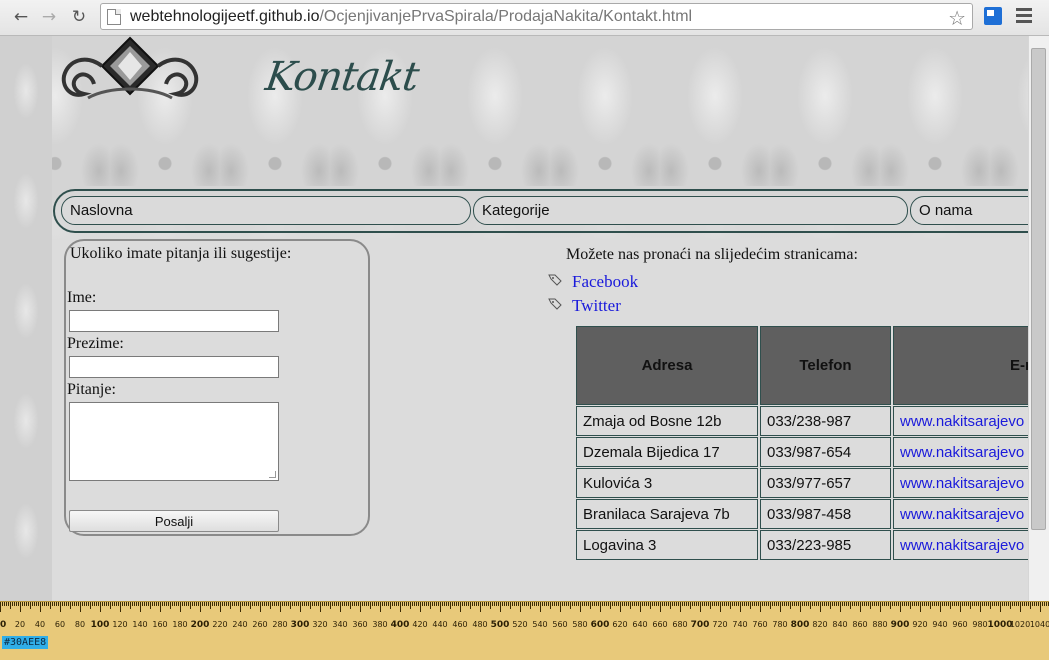 The image size is (1049, 660). What do you see at coordinates (91, 389) in the screenshot?
I see `pitanje-label: Pitanje:` at bounding box center [91, 389].